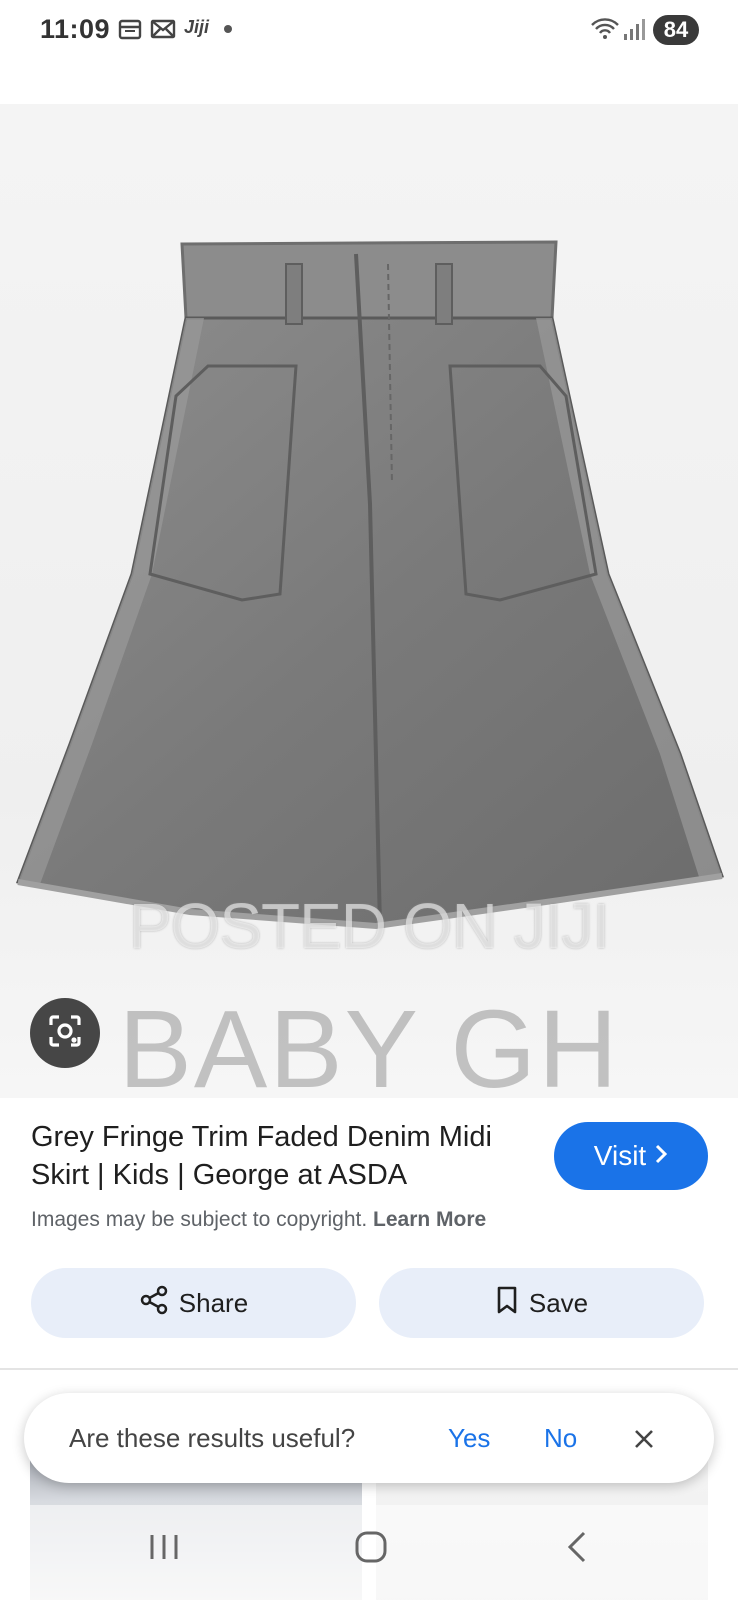 The height and width of the screenshot is (1600, 738). I want to click on wifi-icon, so click(605, 31).